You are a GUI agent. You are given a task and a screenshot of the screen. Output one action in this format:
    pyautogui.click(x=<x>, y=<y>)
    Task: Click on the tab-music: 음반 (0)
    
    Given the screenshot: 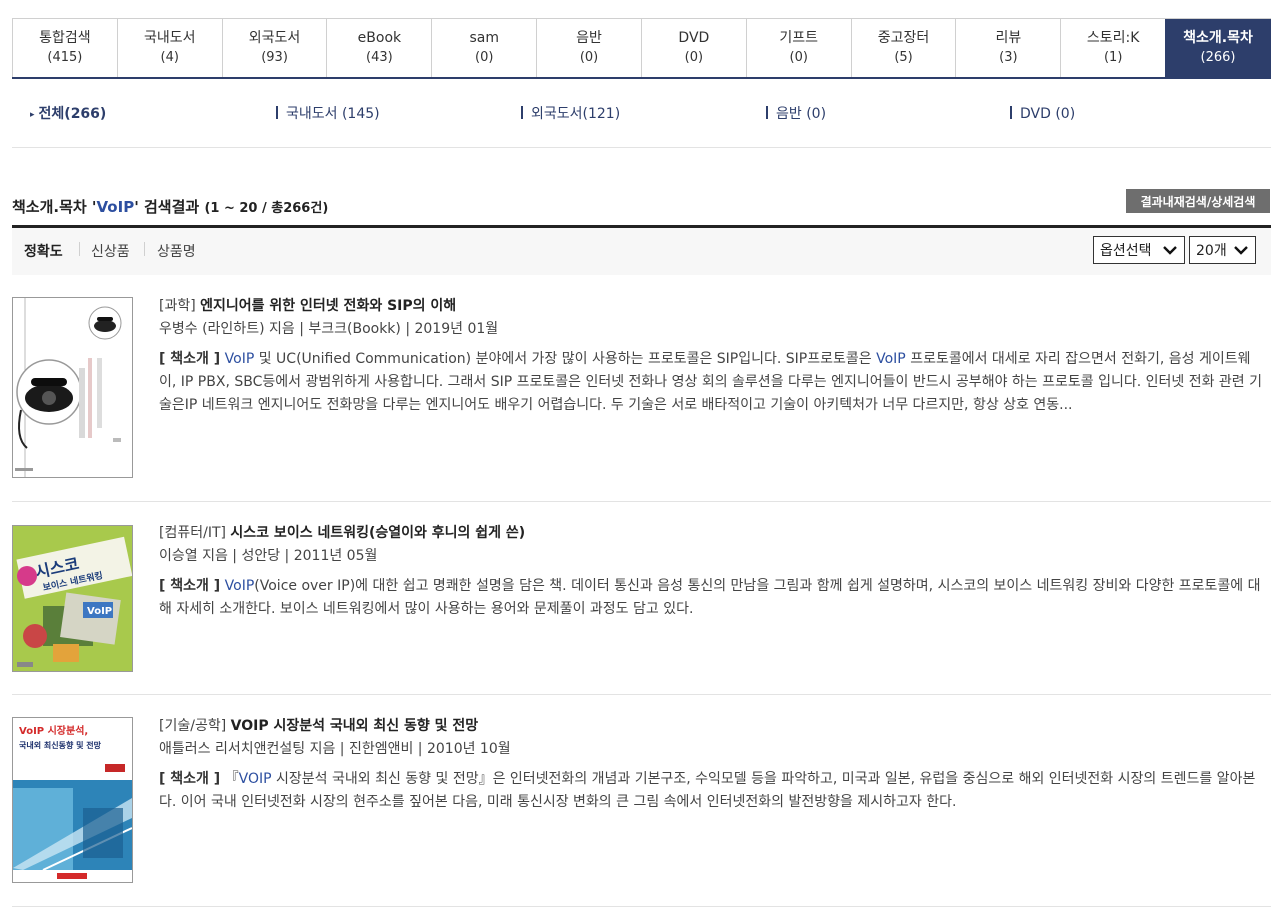 What is the action you would take?
    pyautogui.click(x=588, y=48)
    